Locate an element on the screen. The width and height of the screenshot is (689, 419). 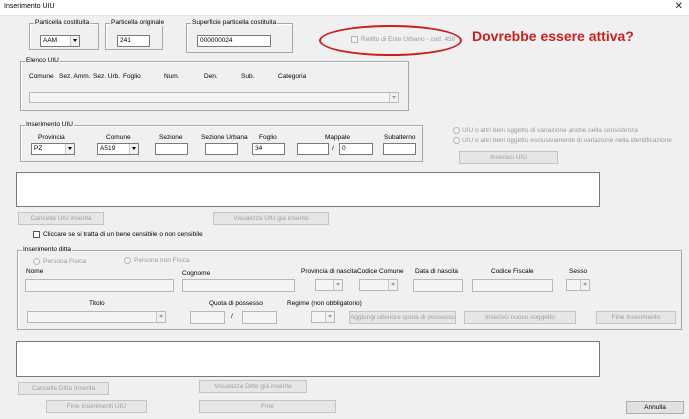
ditta-list is located at coordinates (308, 359).